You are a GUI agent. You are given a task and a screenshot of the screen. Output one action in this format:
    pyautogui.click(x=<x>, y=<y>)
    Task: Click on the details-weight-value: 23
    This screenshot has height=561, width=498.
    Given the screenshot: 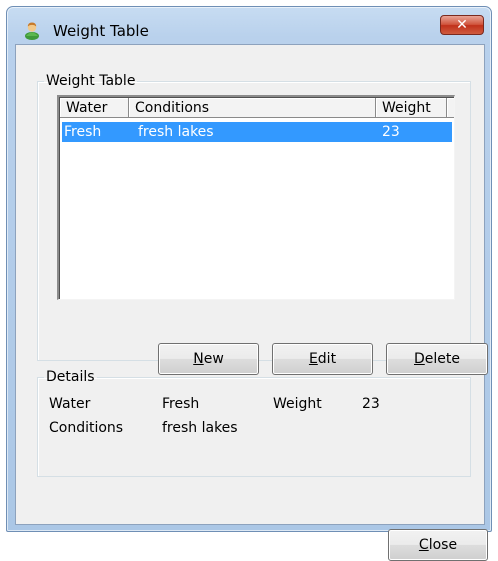 What is the action you would take?
    pyautogui.click(x=371, y=404)
    